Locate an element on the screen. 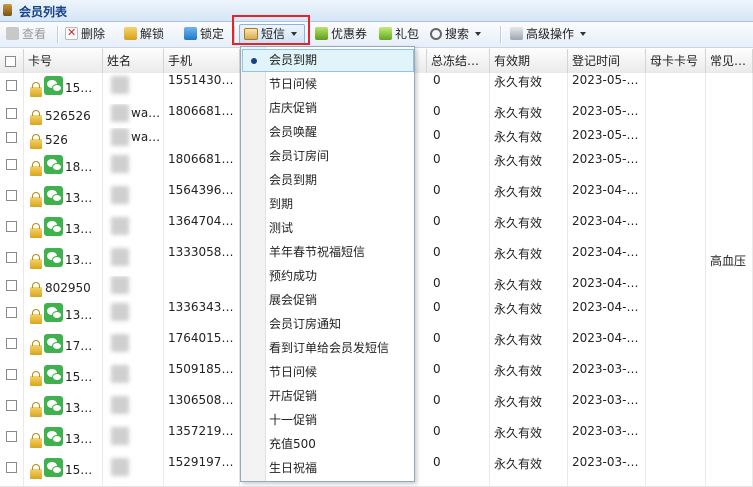 This screenshot has width=753, height=487. validity-cell: 永久有效 is located at coordinates (529, 229).